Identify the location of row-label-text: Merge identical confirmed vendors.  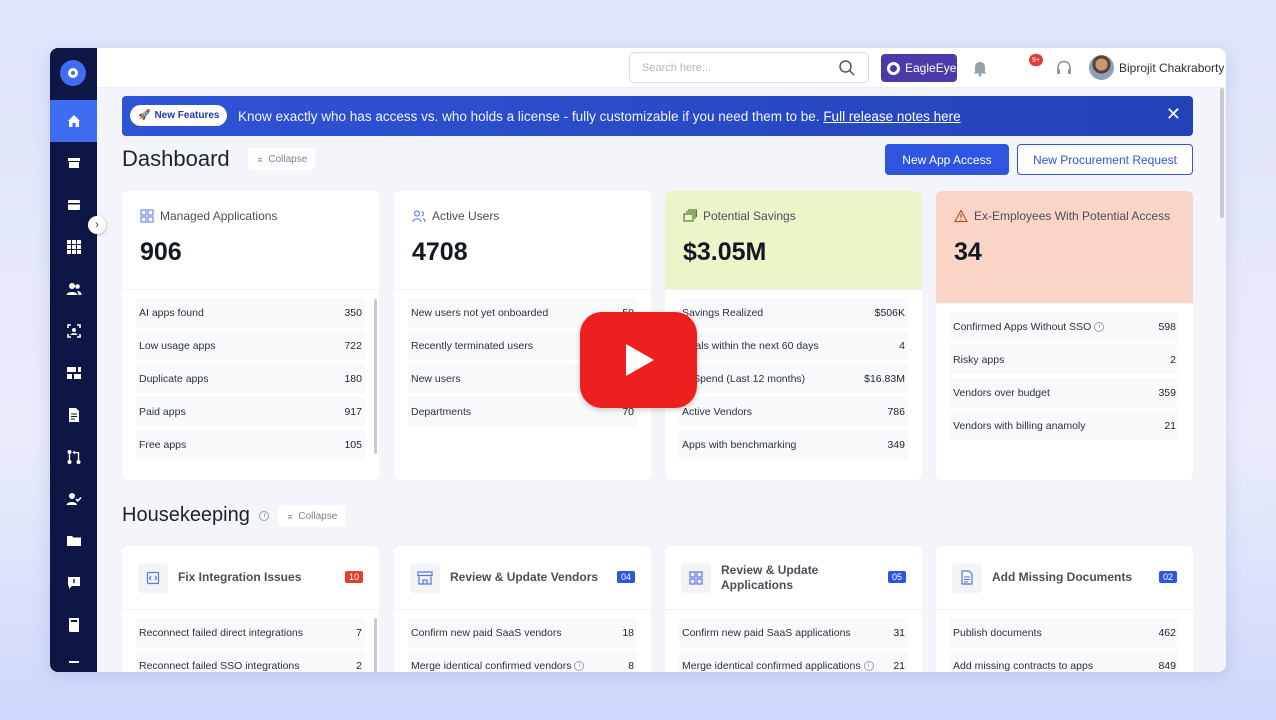
(491, 665).